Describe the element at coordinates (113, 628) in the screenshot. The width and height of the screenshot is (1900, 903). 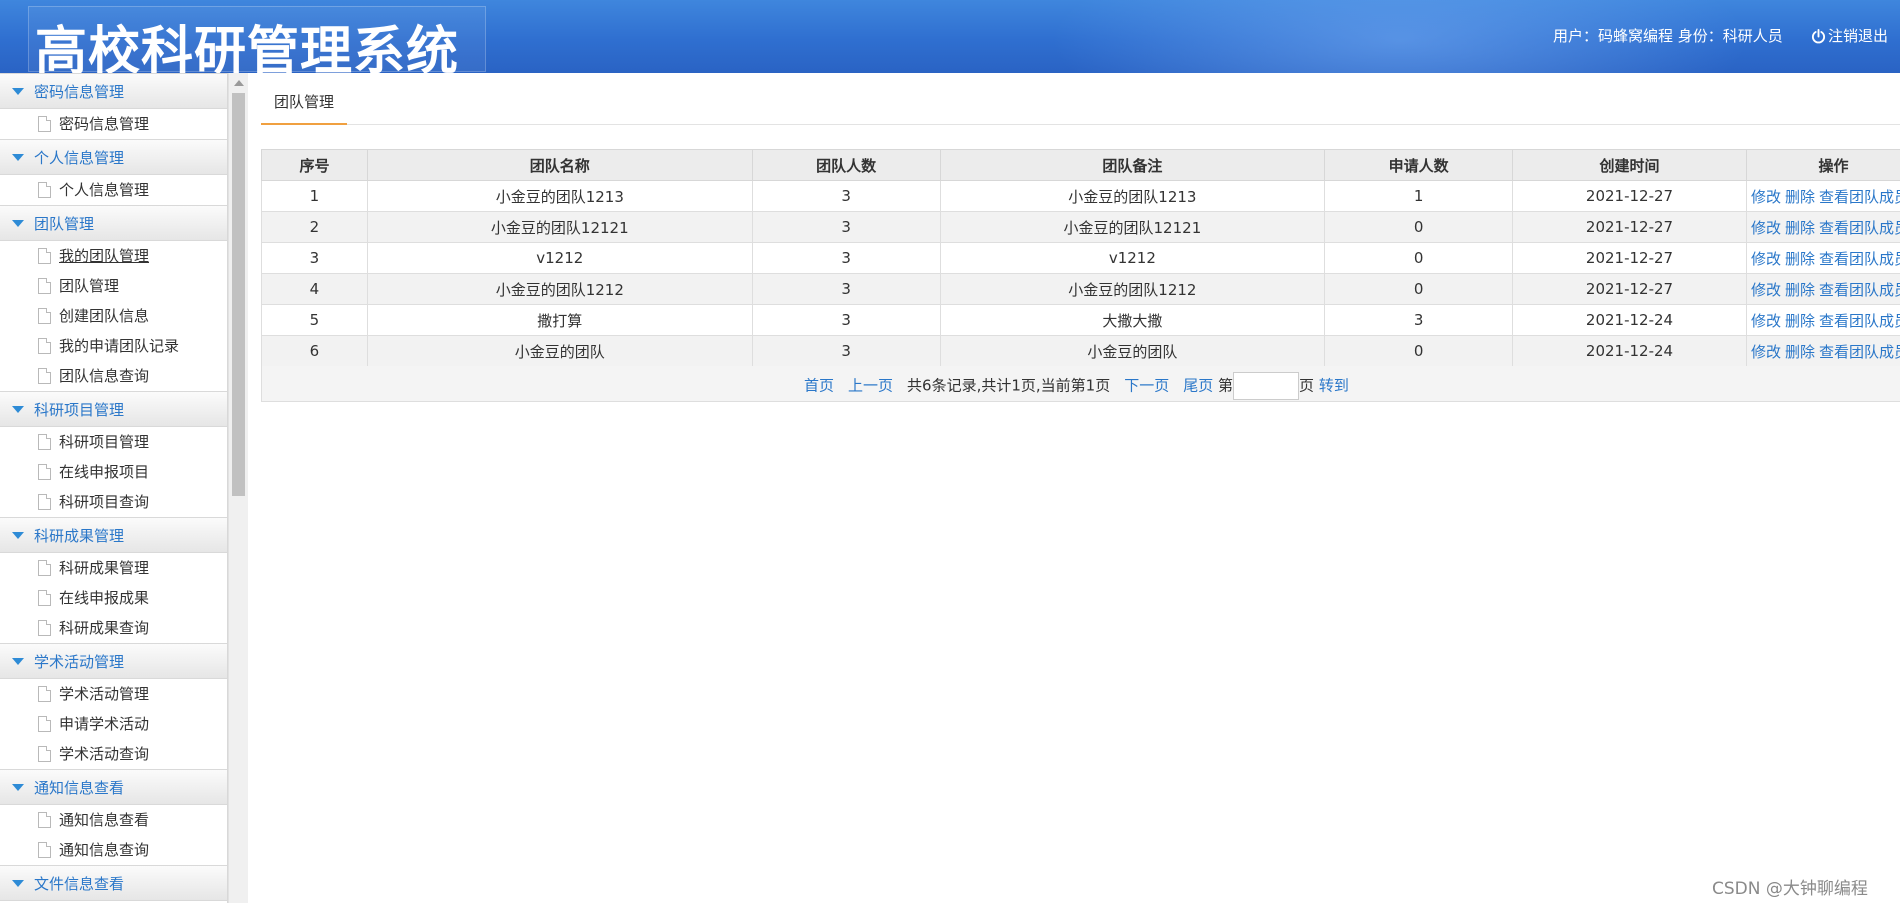
I see `sidebar-item: 科研成果查询` at that location.